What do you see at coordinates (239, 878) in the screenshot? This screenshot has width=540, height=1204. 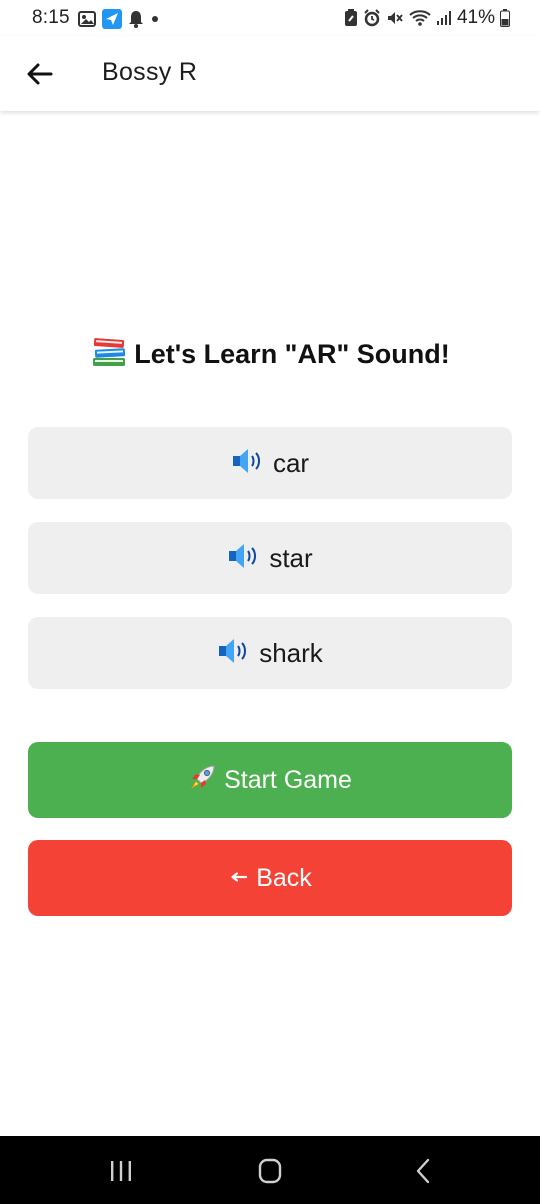 I see `arrow-left-small-icon` at bounding box center [239, 878].